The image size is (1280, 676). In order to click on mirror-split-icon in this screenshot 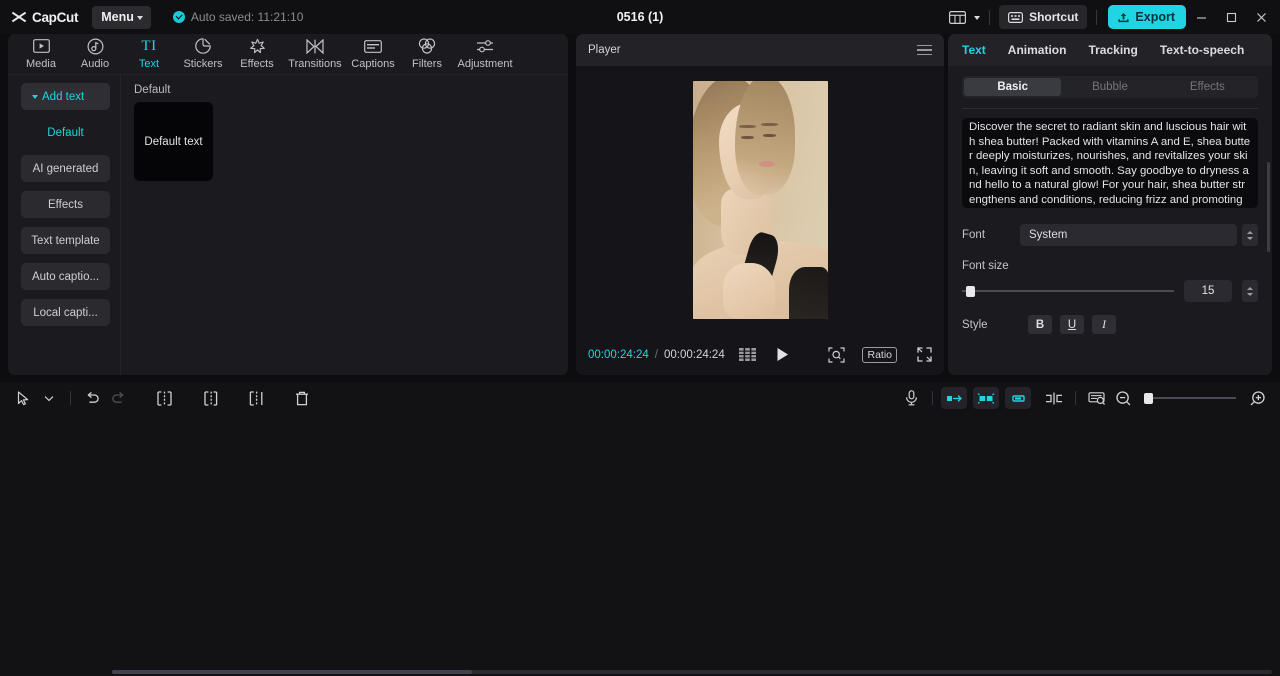, I will do `click(1054, 398)`.